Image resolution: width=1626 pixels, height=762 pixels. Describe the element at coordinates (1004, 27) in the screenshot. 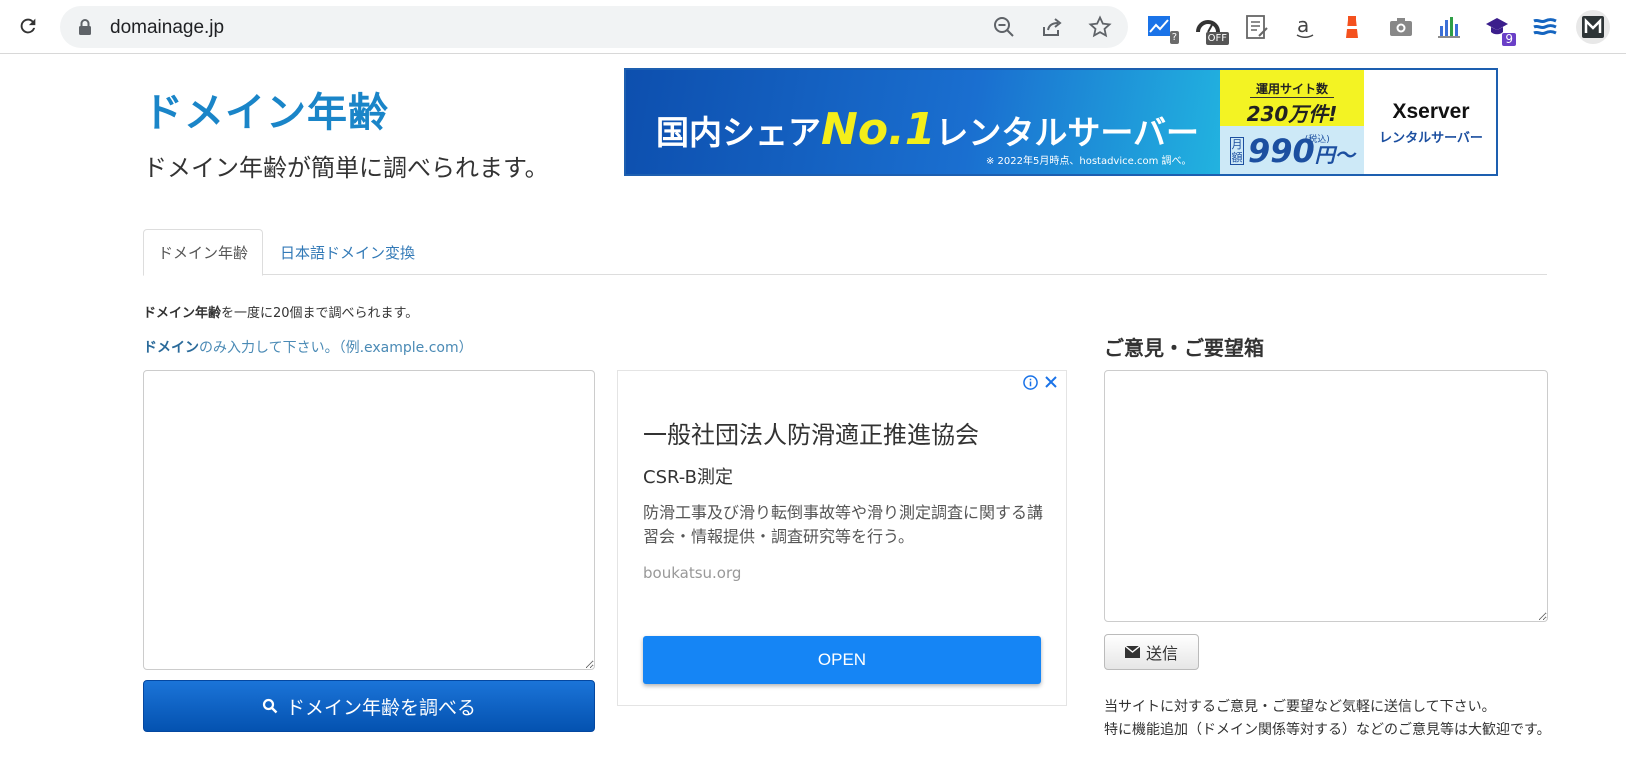

I see `zoom-out-icon` at that location.